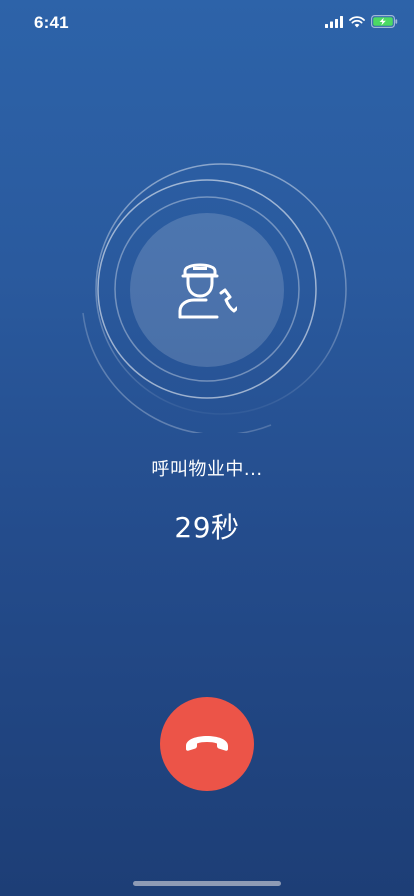 The image size is (414, 896). What do you see at coordinates (207, 883) in the screenshot?
I see `home-indicator` at bounding box center [207, 883].